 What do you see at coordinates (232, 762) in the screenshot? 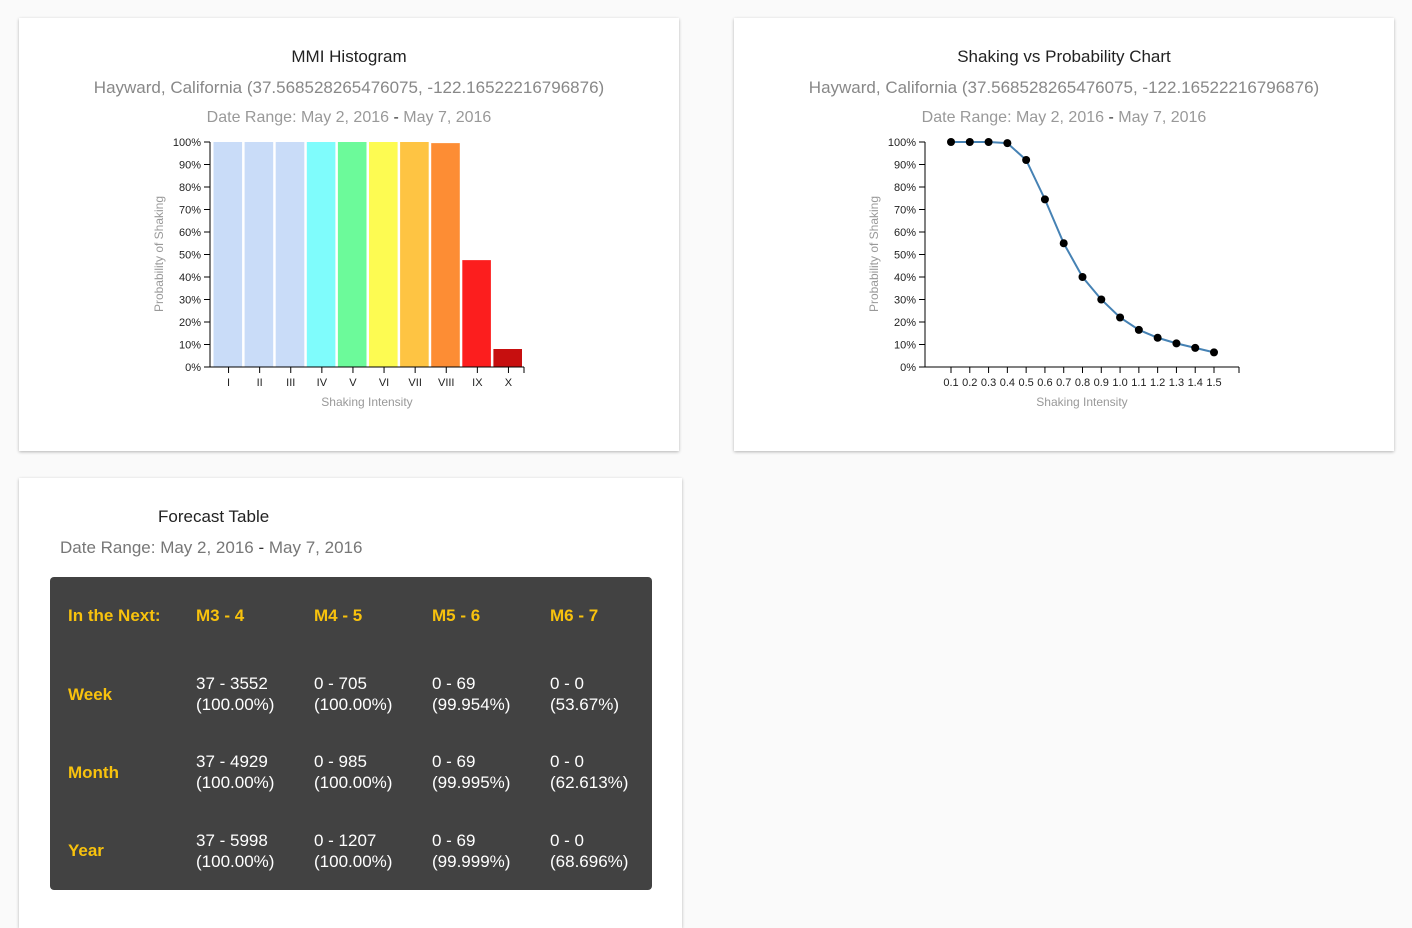
I see `count-range: 37 - 4929` at bounding box center [232, 762].